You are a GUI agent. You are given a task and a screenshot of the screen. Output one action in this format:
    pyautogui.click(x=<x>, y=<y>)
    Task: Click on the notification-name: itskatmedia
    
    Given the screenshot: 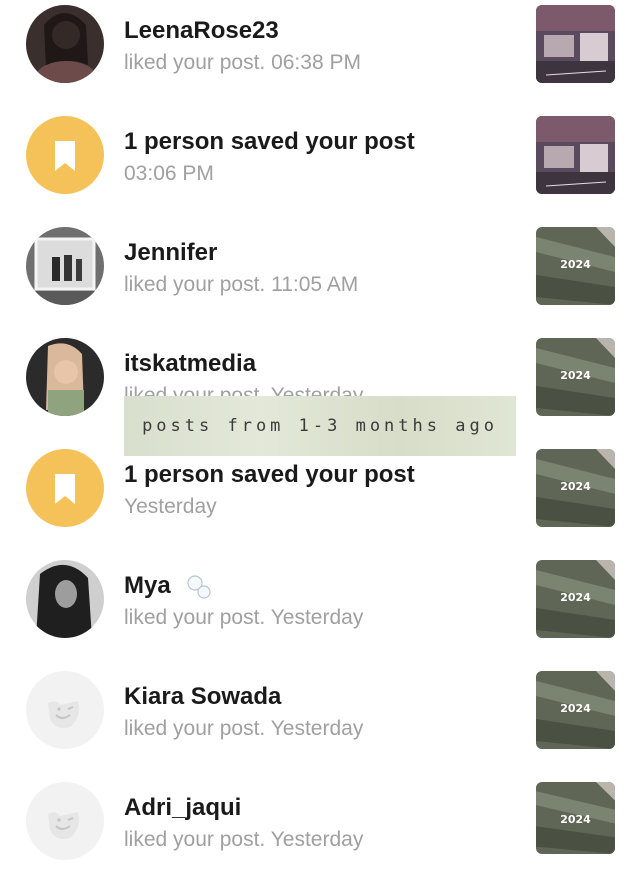 What is the action you would take?
    pyautogui.click(x=190, y=364)
    